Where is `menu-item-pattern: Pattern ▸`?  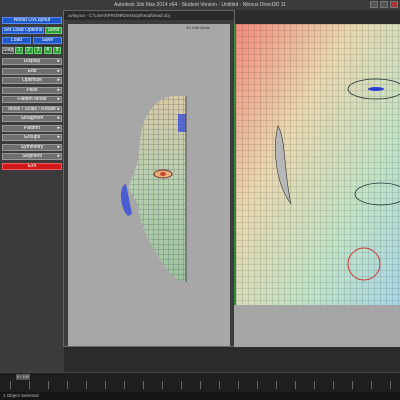 menu-item-pattern: Pattern ▸ is located at coordinates (32, 128).